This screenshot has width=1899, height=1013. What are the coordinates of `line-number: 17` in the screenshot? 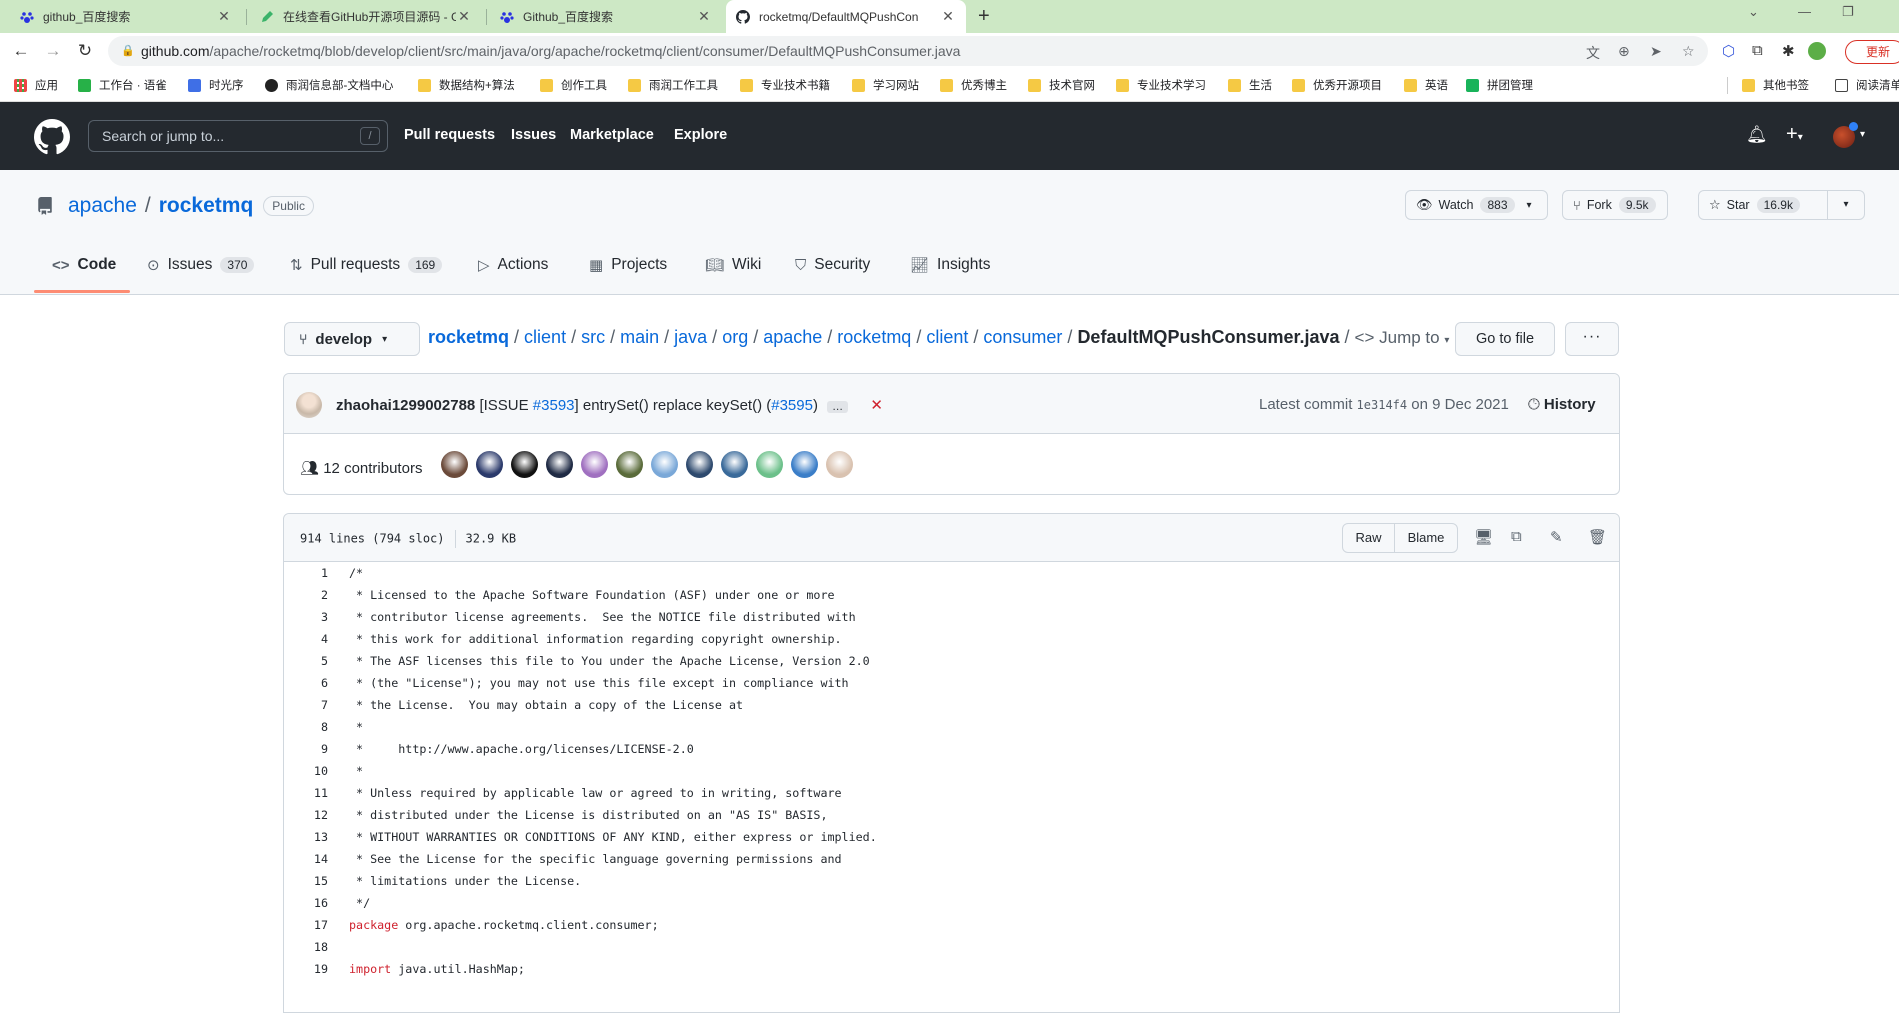 It's located at (306, 925).